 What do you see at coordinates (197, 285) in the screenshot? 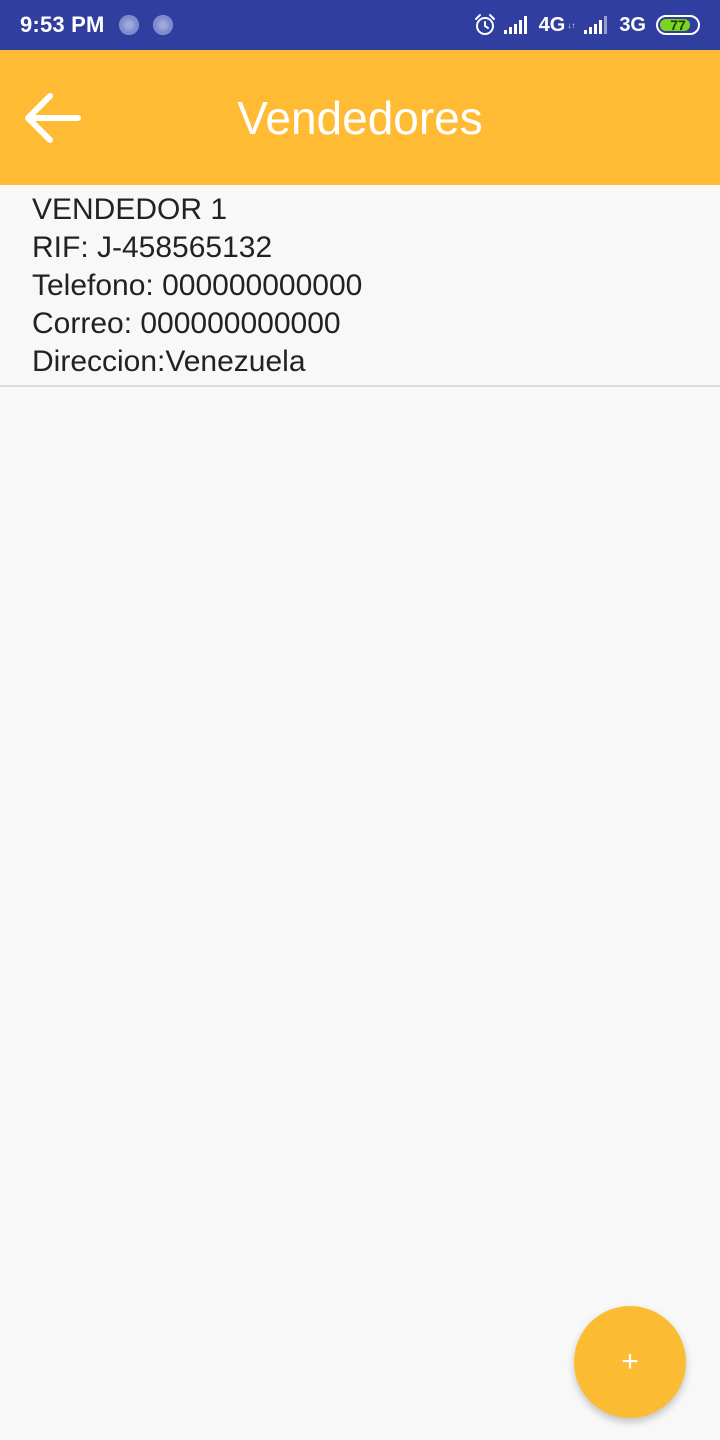
I see `vendor-phone: Telefono: 000000000000` at bounding box center [197, 285].